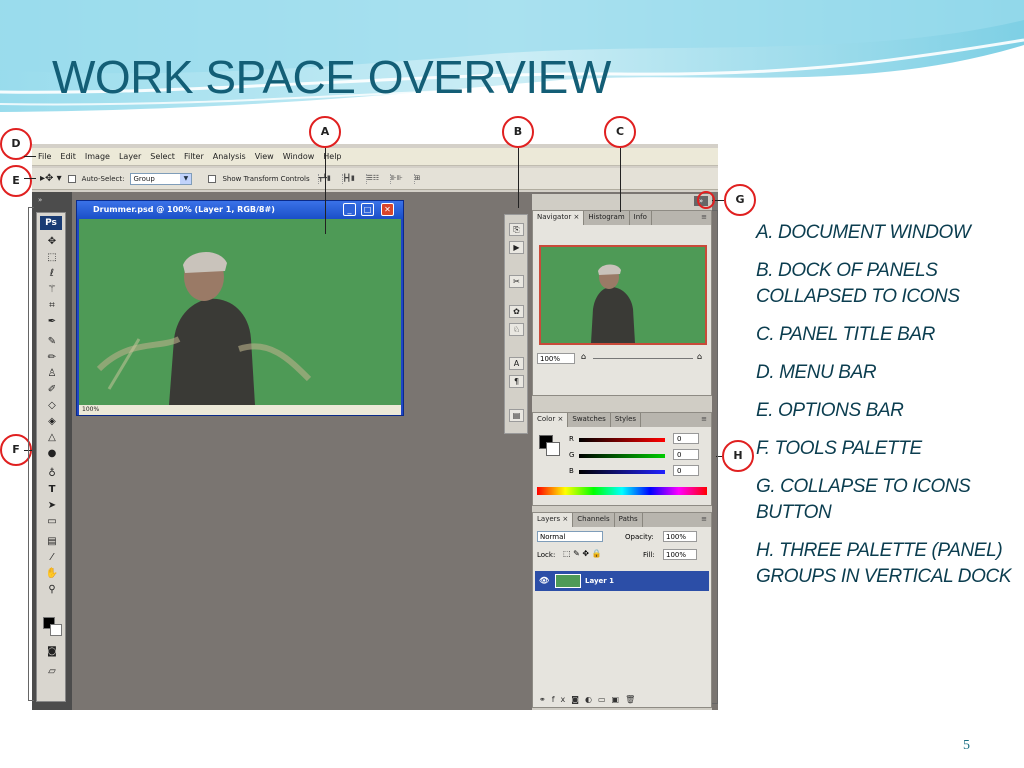  I want to click on b-slider, so click(622, 472).